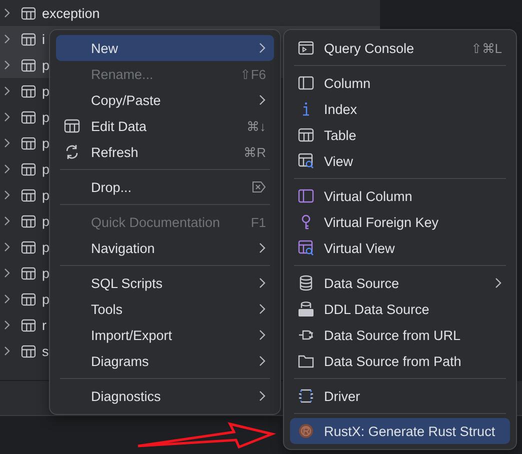 This screenshot has width=522, height=454. What do you see at coordinates (165, 396) in the screenshot?
I see `menu-item: Diagnostics` at bounding box center [165, 396].